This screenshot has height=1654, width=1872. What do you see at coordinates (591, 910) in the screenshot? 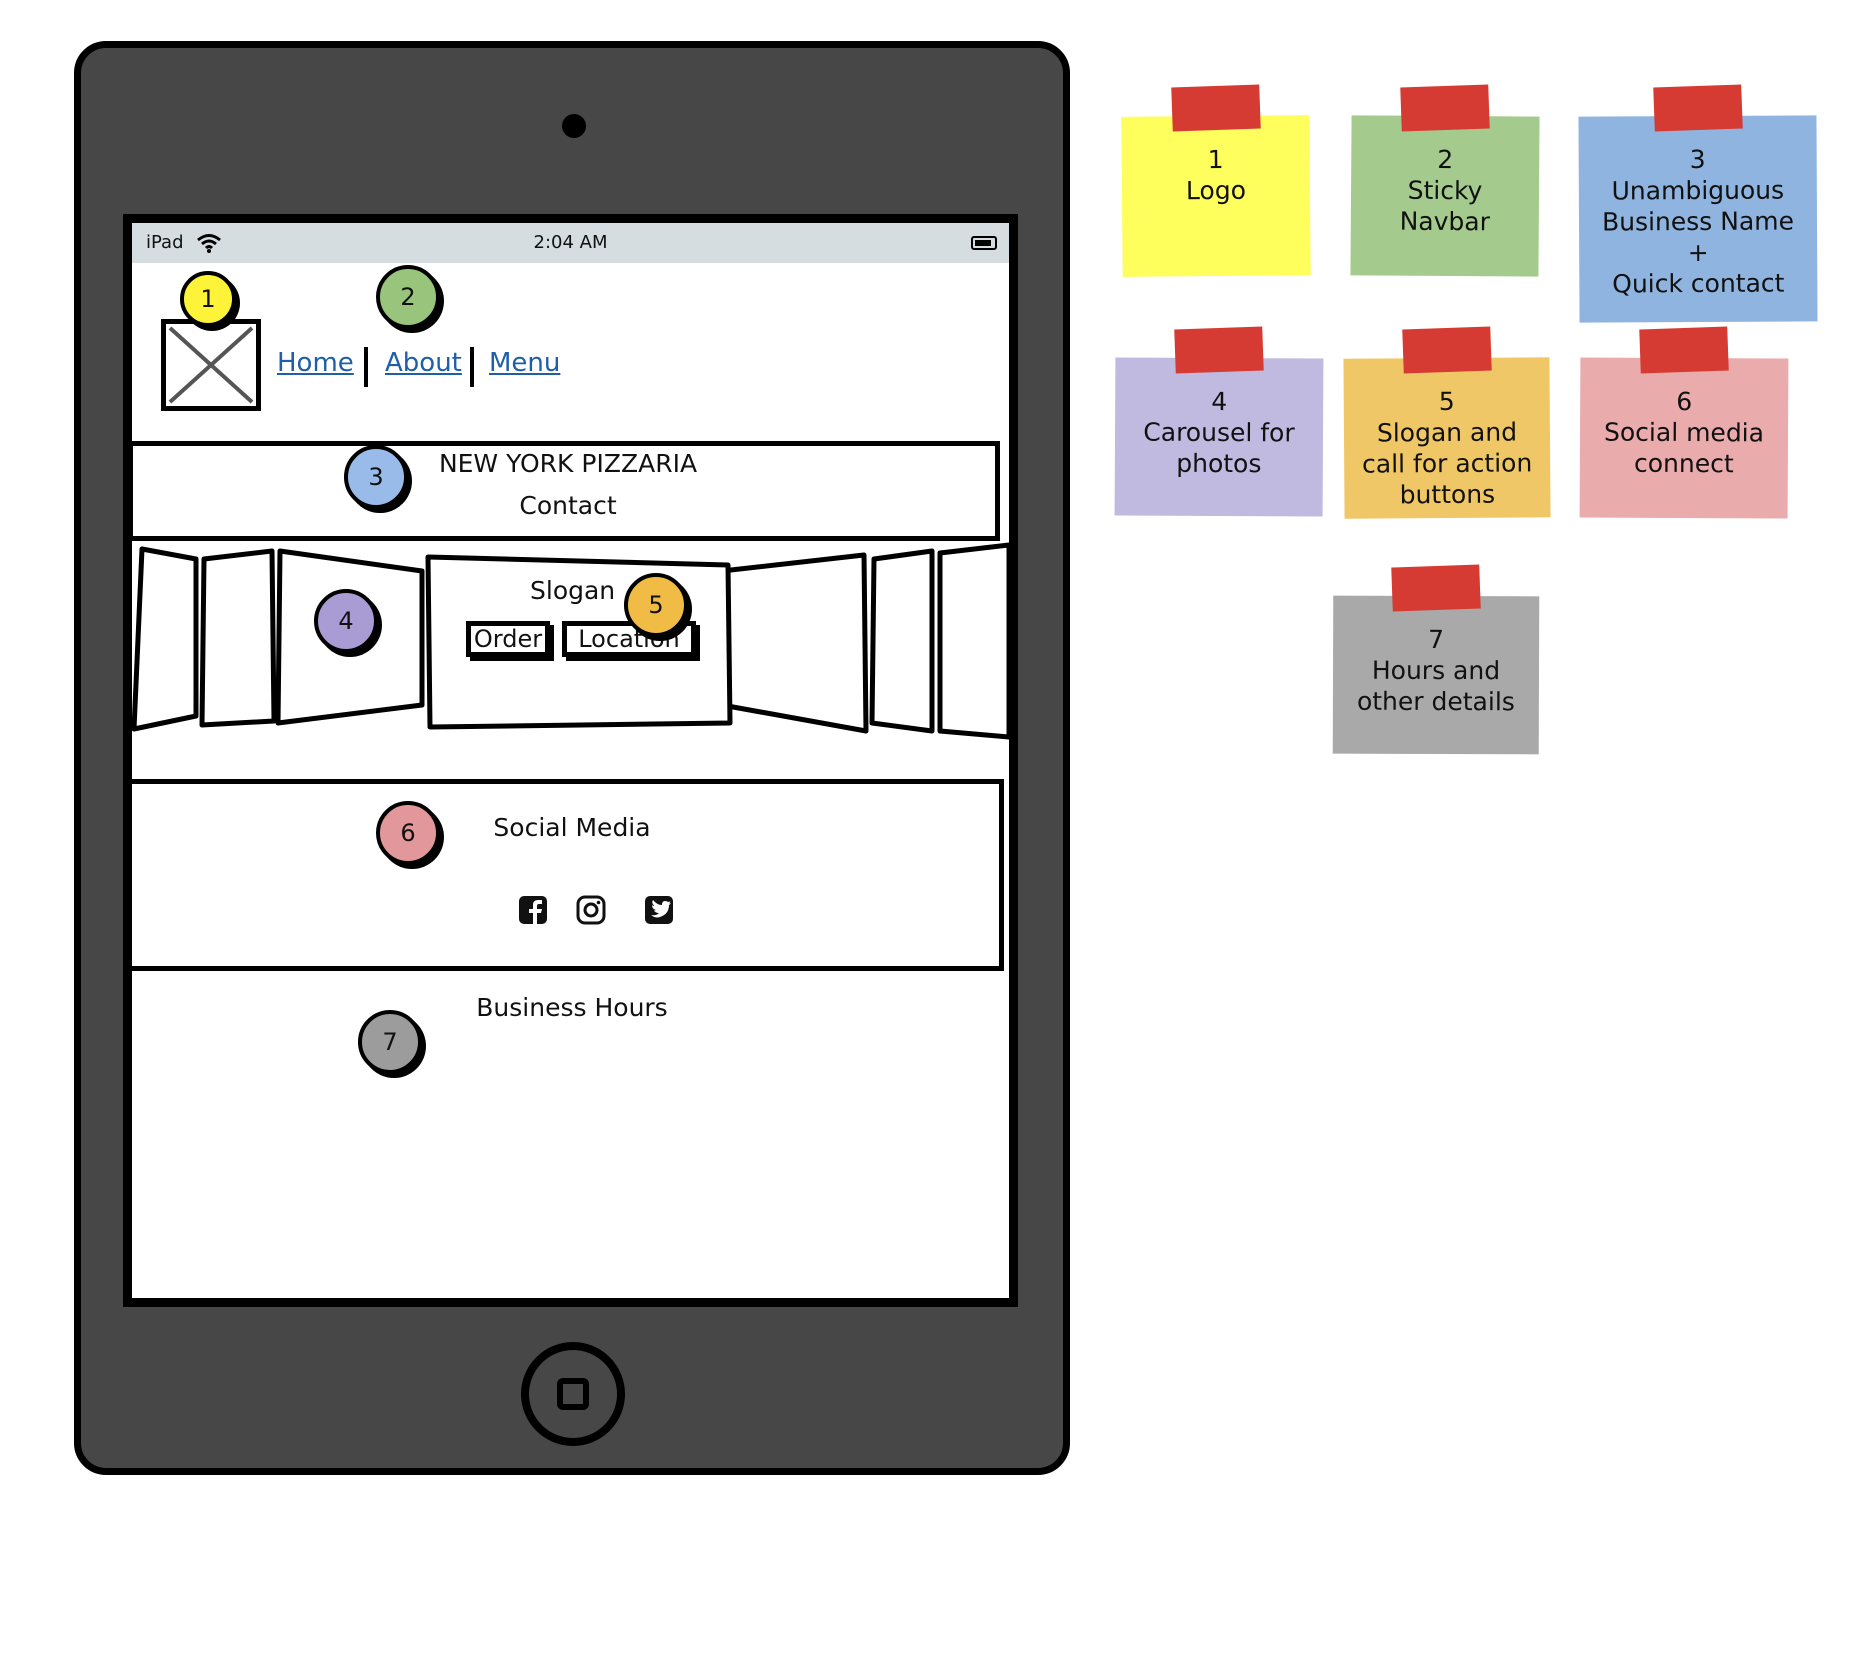
I see `instagram-icon` at bounding box center [591, 910].